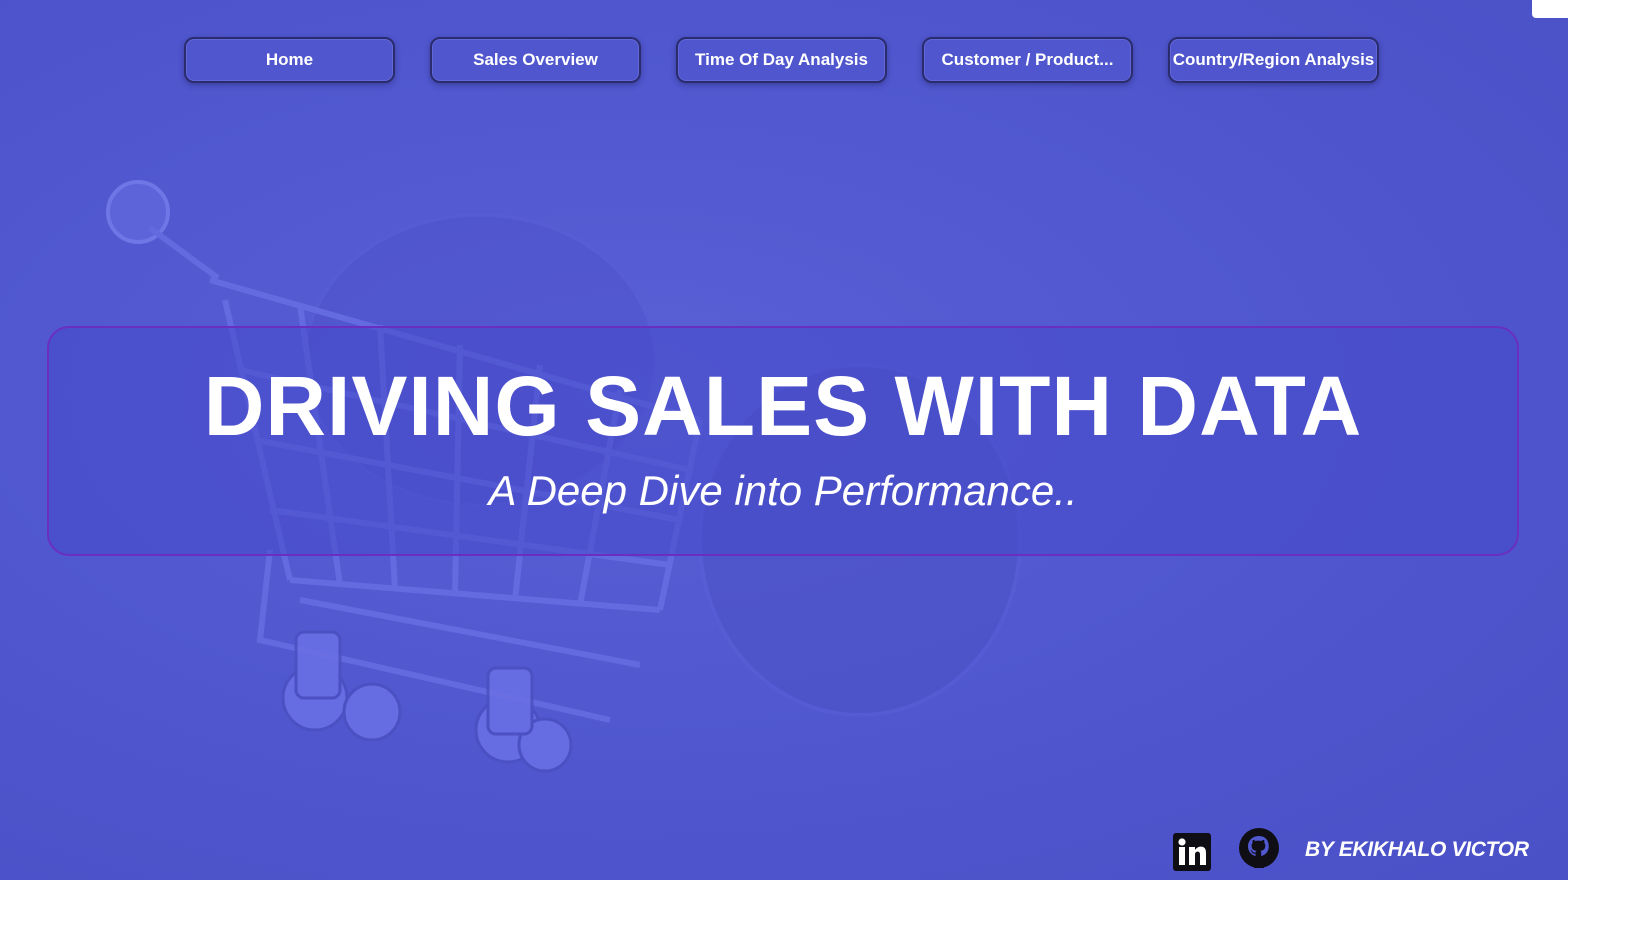 This screenshot has height=925, width=1649. Describe the element at coordinates (1550, 9) in the screenshot. I see `focus-mode-widget` at that location.